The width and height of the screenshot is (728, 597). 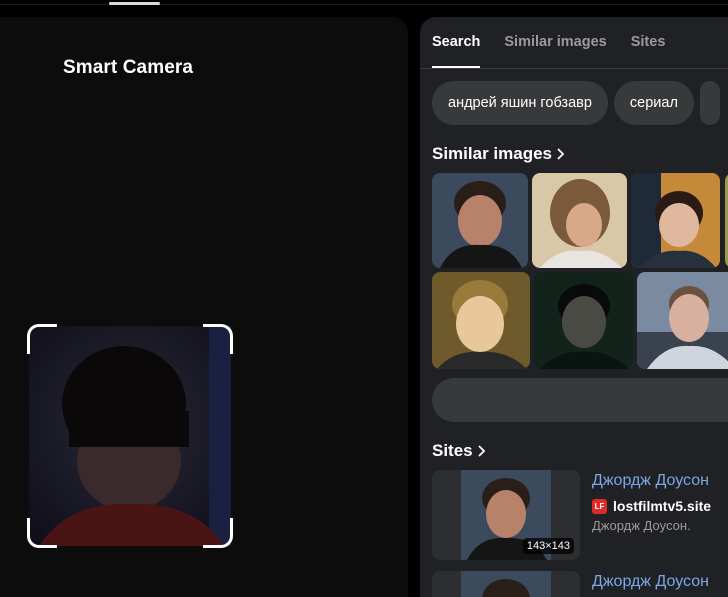 I want to click on tab-bar: Search Similar images Sites, so click(x=548, y=42).